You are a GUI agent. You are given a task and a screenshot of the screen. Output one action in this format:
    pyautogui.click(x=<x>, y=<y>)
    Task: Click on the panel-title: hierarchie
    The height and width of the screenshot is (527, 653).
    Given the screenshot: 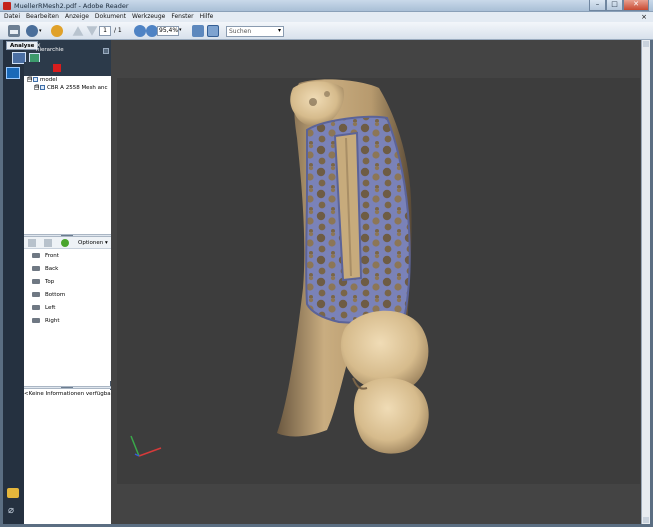 What is the action you would take?
    pyautogui.click(x=50, y=50)
    